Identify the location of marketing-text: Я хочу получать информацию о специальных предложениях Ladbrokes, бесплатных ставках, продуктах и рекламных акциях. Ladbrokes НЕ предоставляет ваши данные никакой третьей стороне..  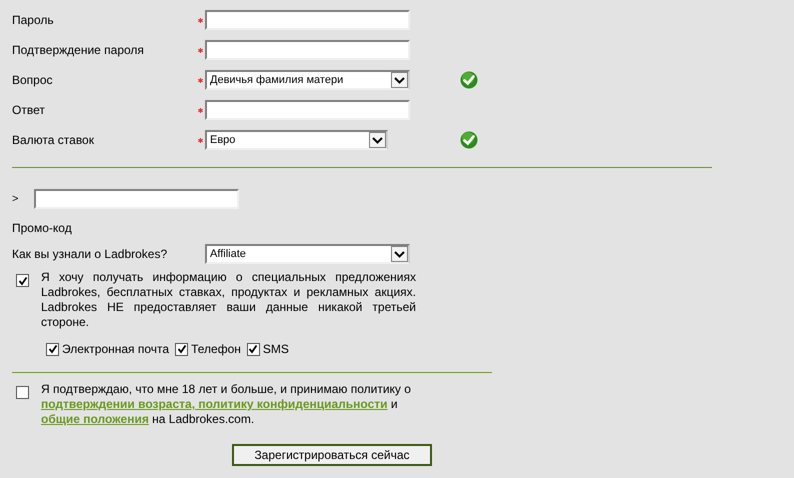
(228, 300).